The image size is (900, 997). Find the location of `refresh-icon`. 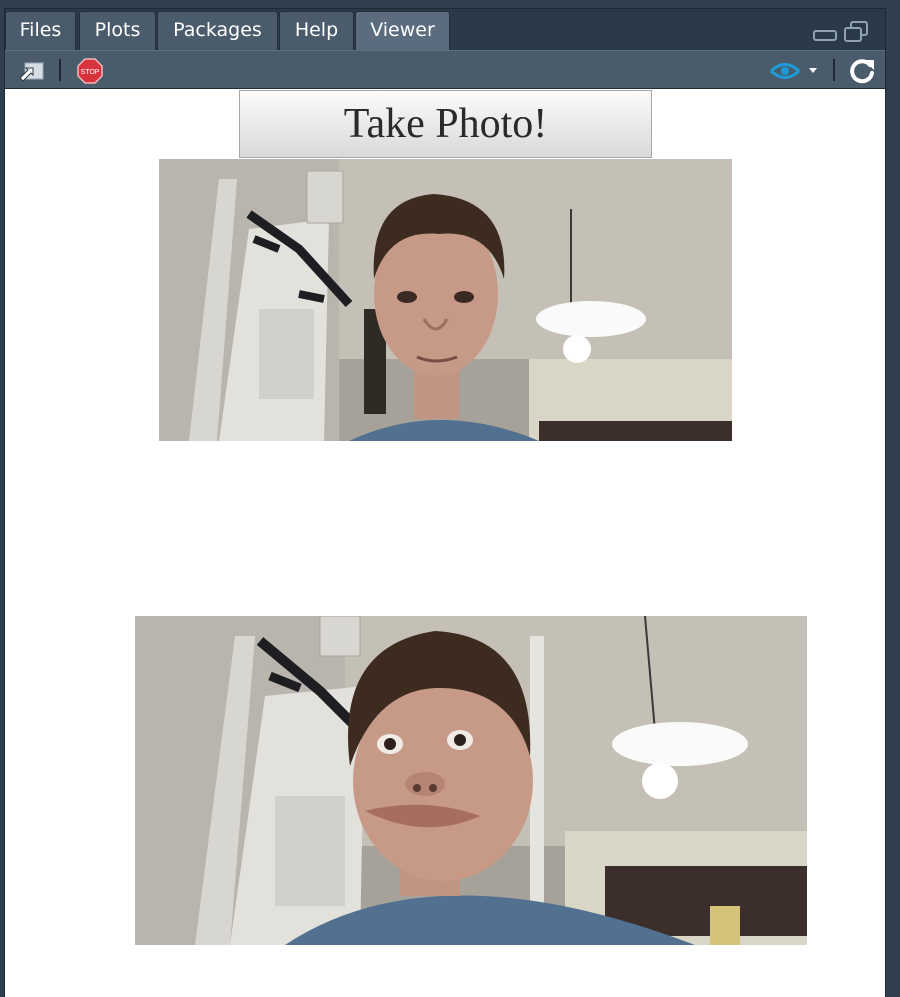

refresh-icon is located at coordinates (862, 71).